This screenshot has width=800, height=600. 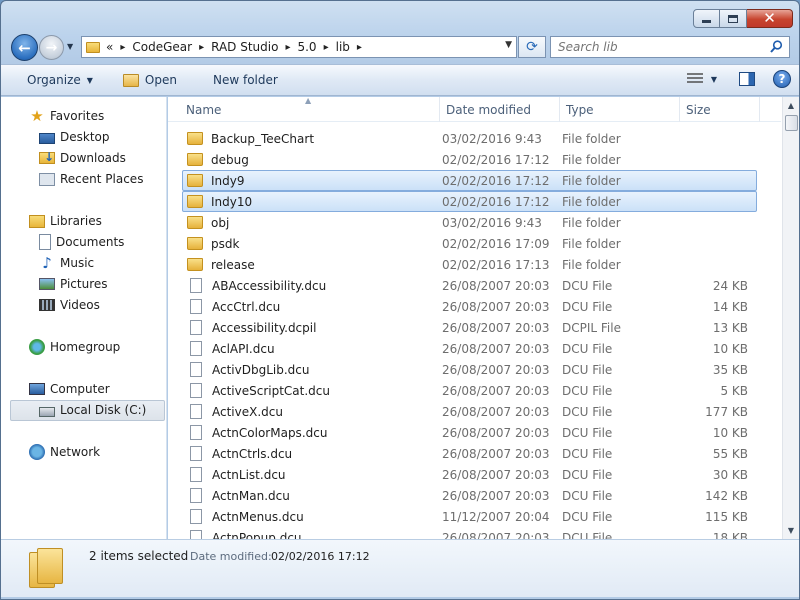 What do you see at coordinates (469, 243) in the screenshot?
I see `file-row: psdk 02/02/2016 17:09 File folder` at bounding box center [469, 243].